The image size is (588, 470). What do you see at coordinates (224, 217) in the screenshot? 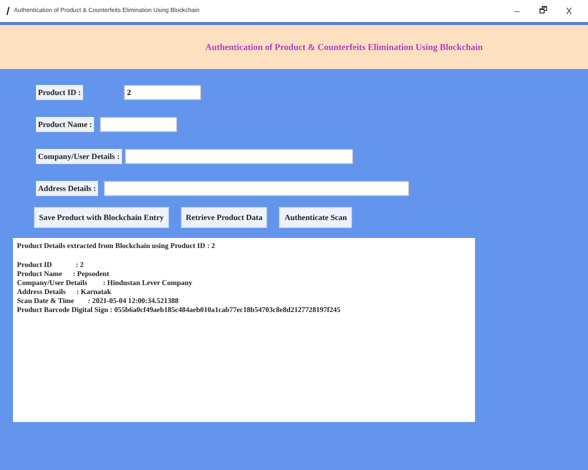
I see `action-button: Retrieve Product Data` at bounding box center [224, 217].